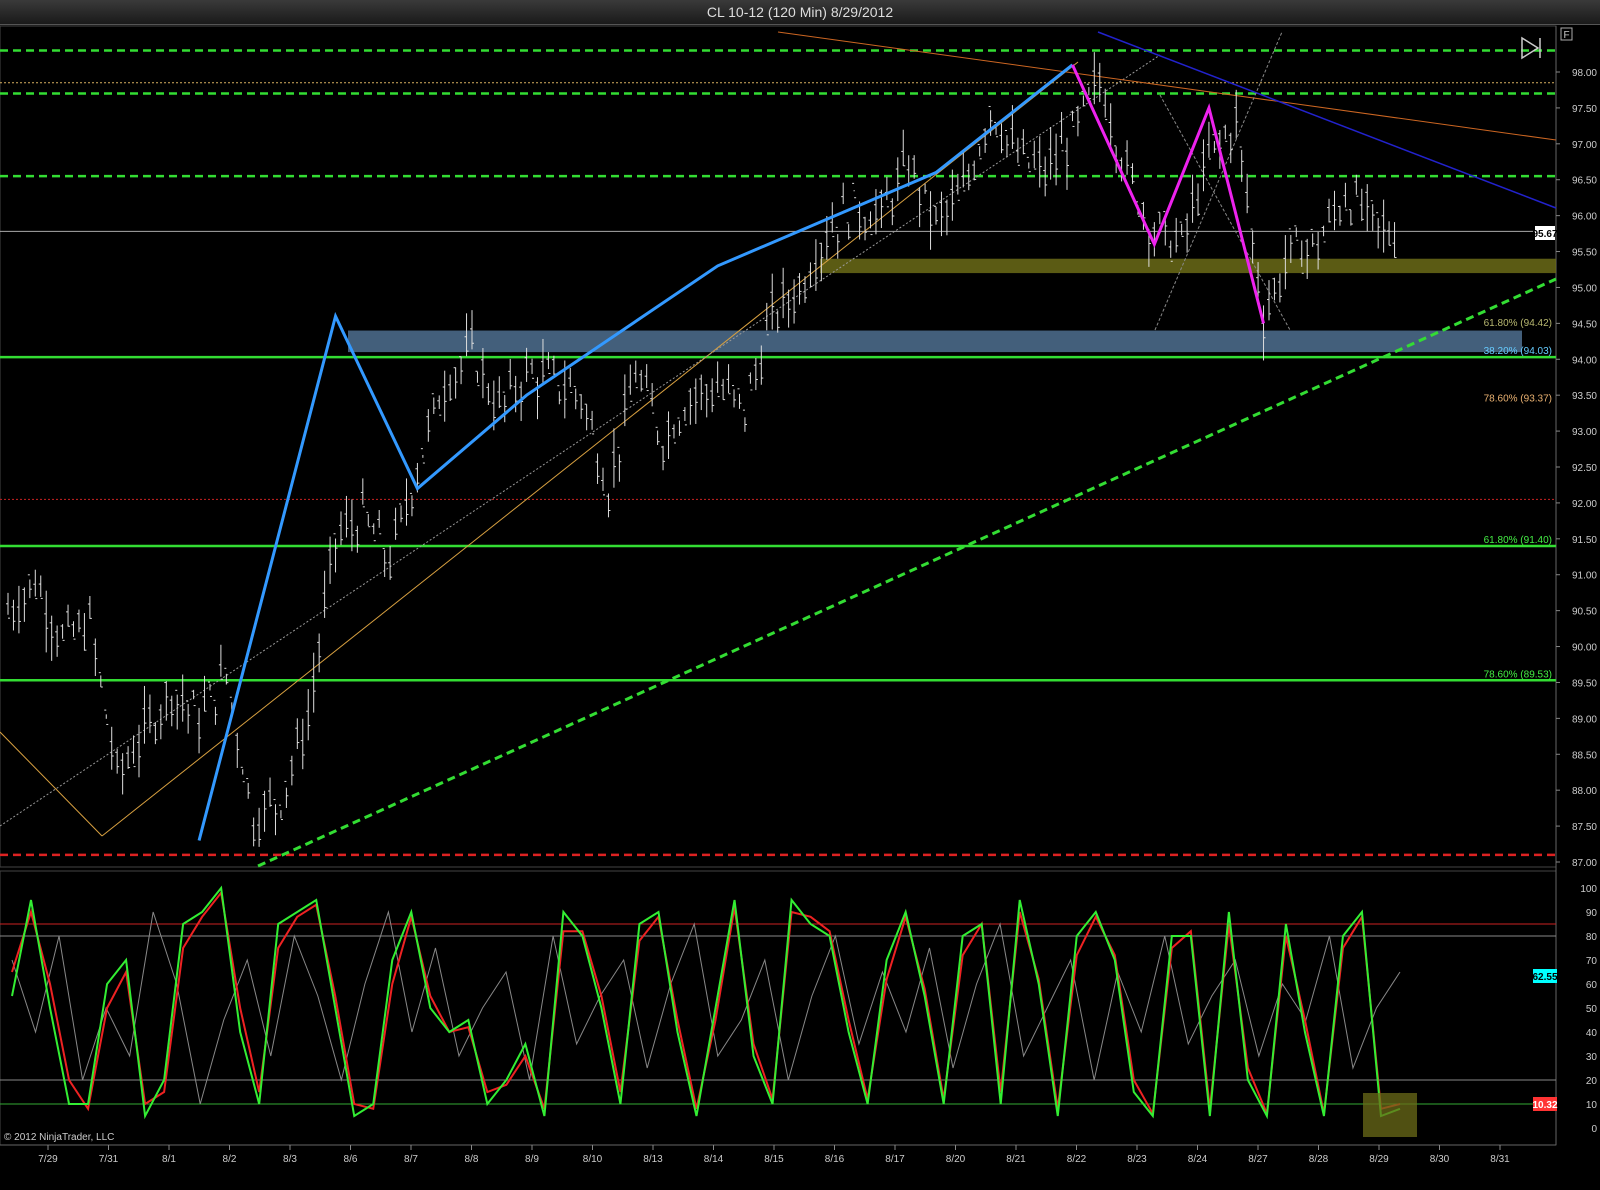 Image resolution: width=1600 pixels, height=1190 pixels. I want to click on time-tick-label-1: 7/31, so click(109, 1159).